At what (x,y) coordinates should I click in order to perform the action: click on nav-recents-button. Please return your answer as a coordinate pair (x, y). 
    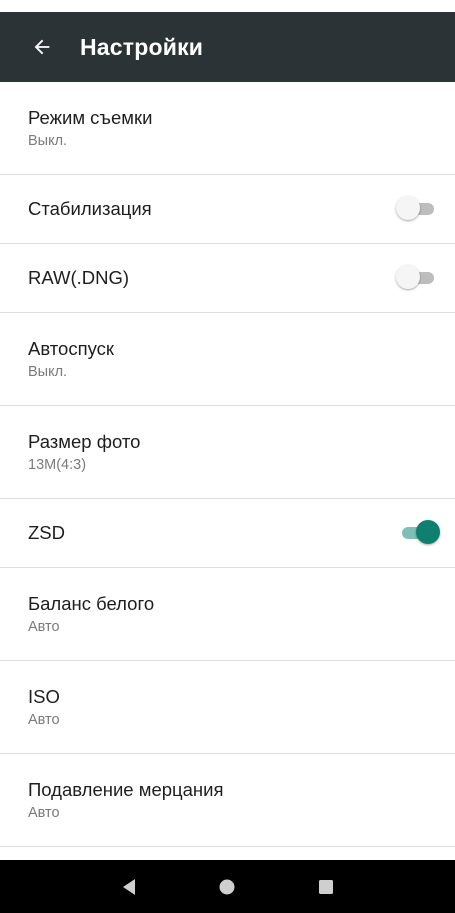
    Looking at the image, I should click on (326, 887).